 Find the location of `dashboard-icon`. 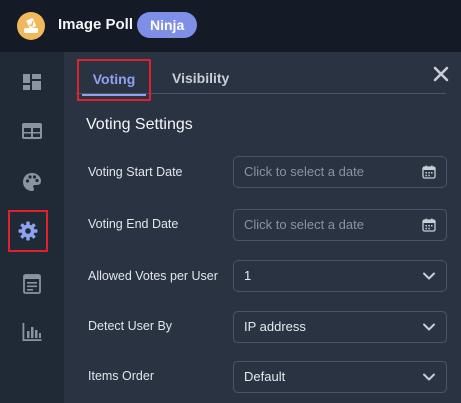

dashboard-icon is located at coordinates (32, 82).